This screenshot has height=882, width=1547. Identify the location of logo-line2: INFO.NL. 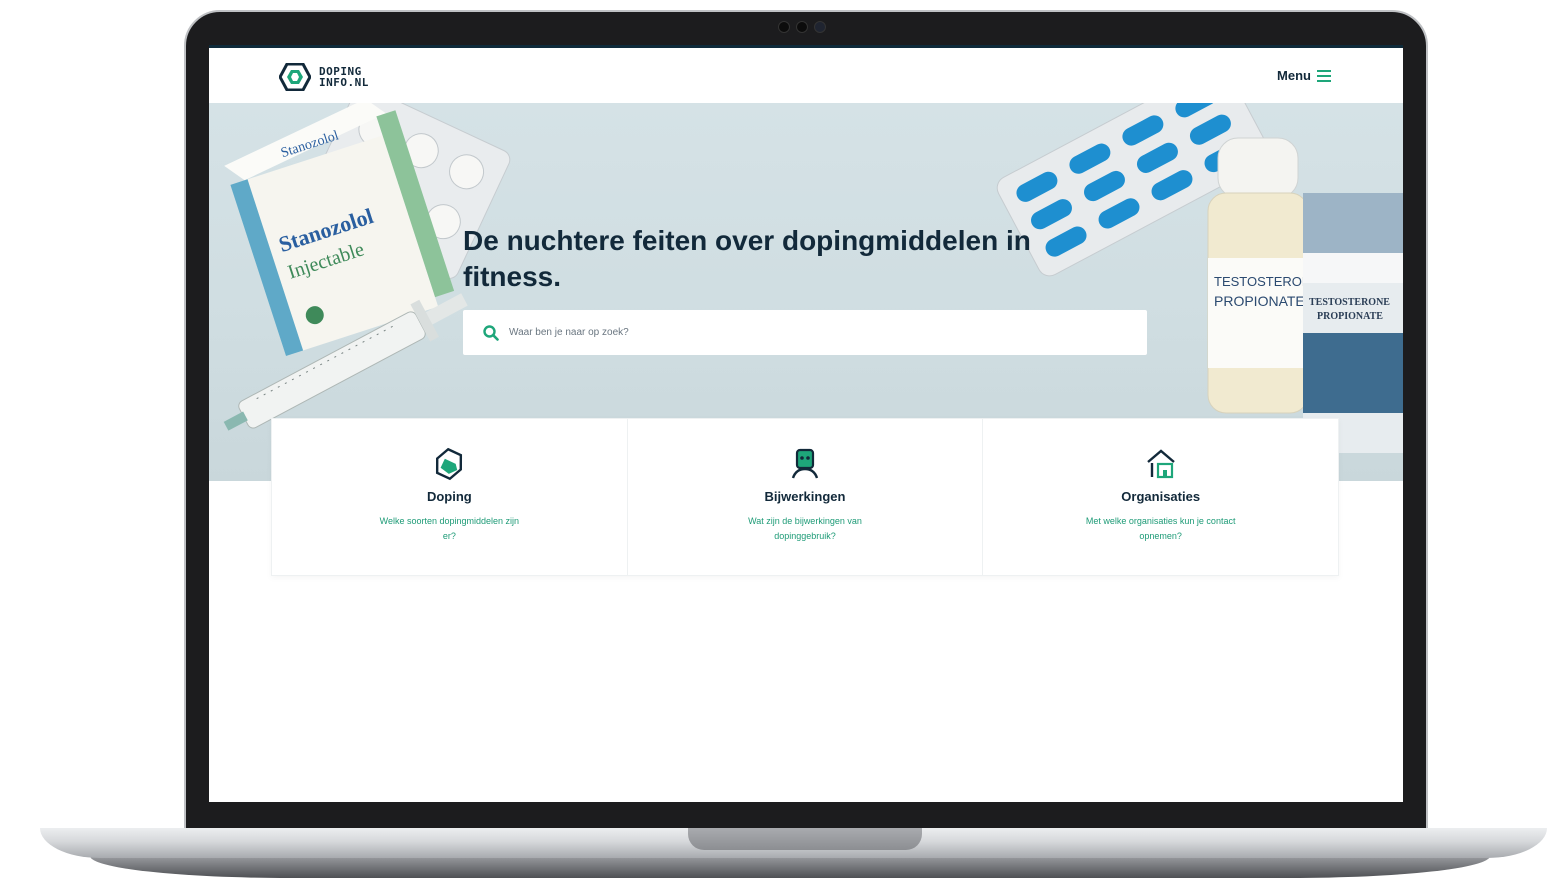
(344, 82).